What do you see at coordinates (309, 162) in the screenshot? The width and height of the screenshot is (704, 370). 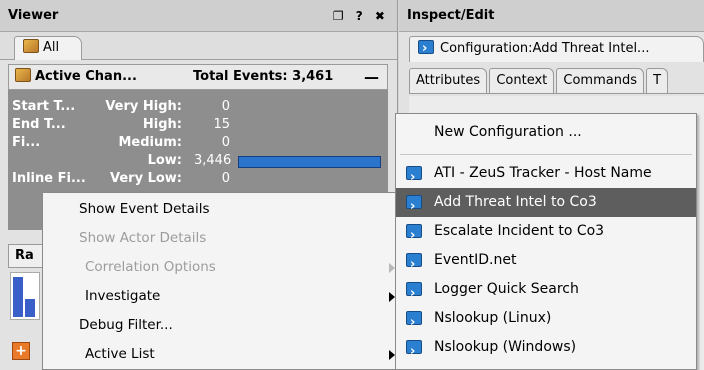 I see `low-severity-bar` at bounding box center [309, 162].